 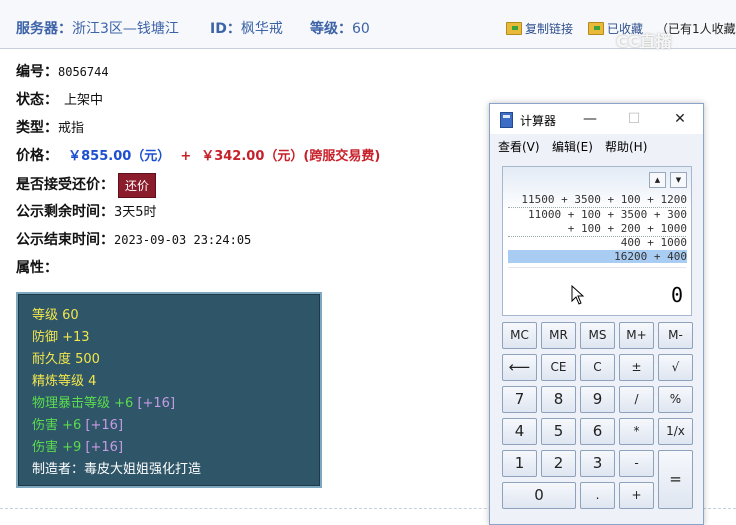 I want to click on calculator-app-icon, so click(x=506, y=120).